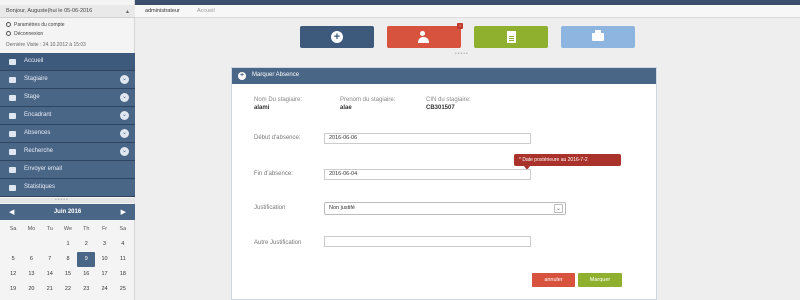  What do you see at coordinates (12, 134) in the screenshot?
I see `file-icon` at bounding box center [12, 134].